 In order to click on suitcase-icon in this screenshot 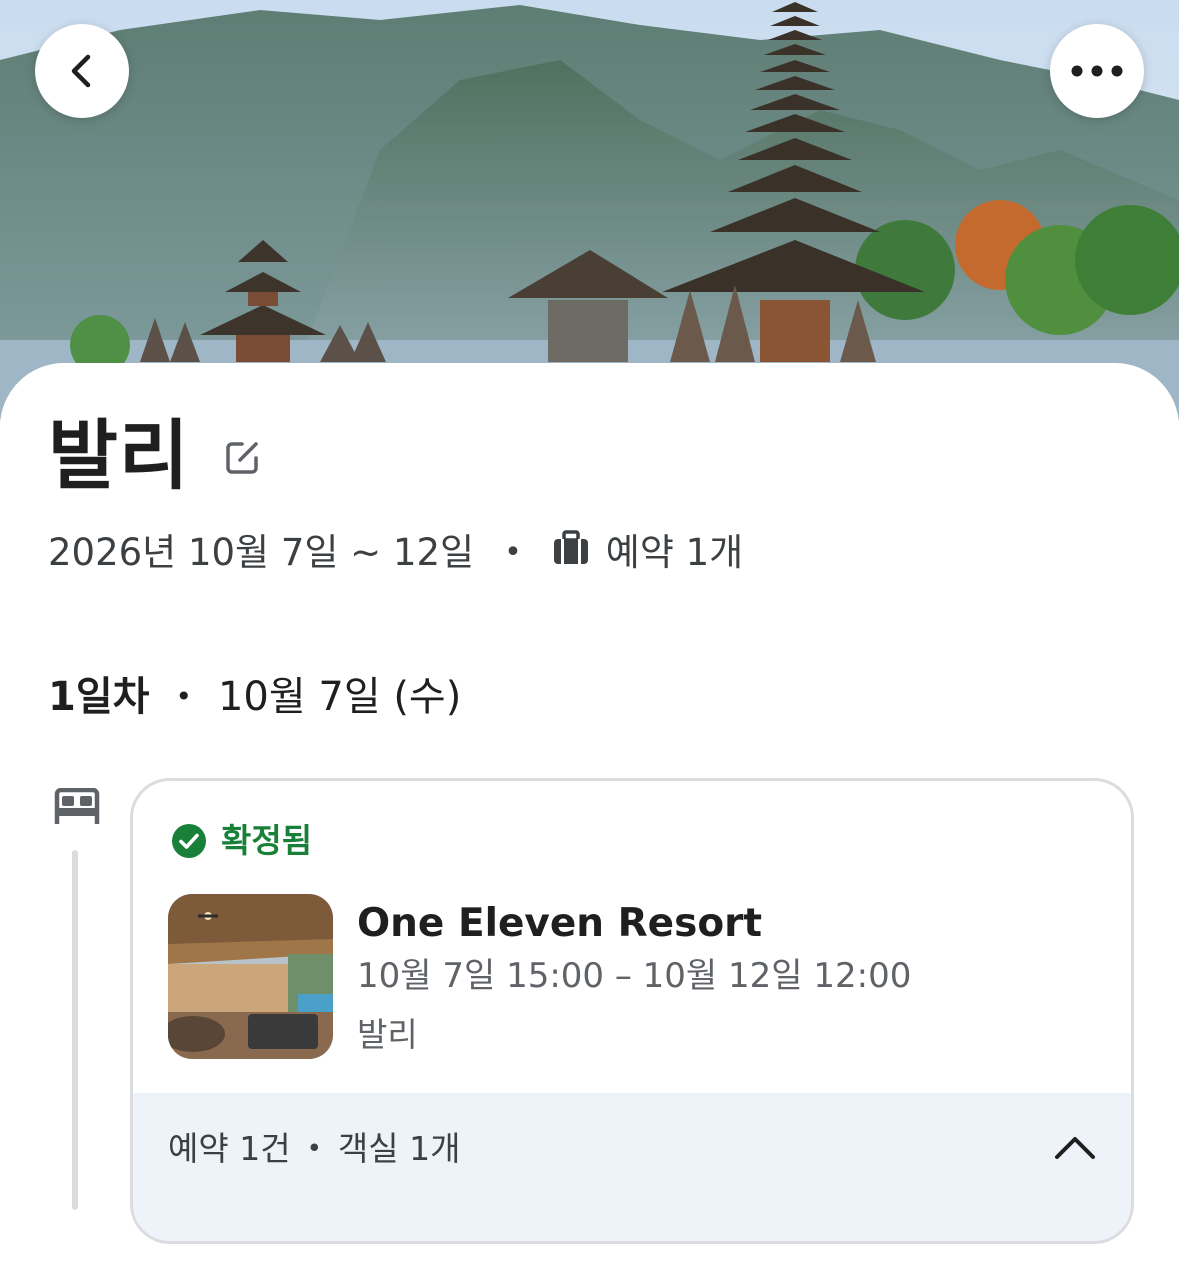, I will do `click(571, 554)`.